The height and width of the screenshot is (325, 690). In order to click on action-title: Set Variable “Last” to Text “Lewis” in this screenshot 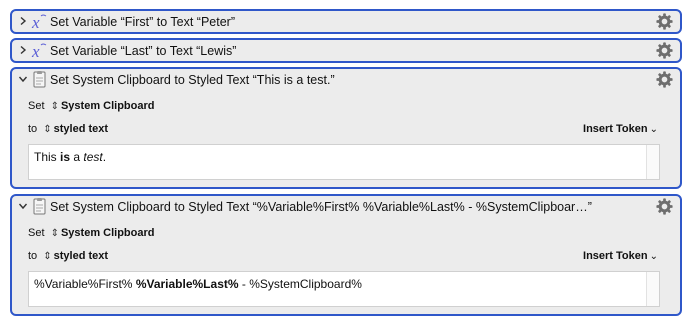, I will do `click(143, 51)`.